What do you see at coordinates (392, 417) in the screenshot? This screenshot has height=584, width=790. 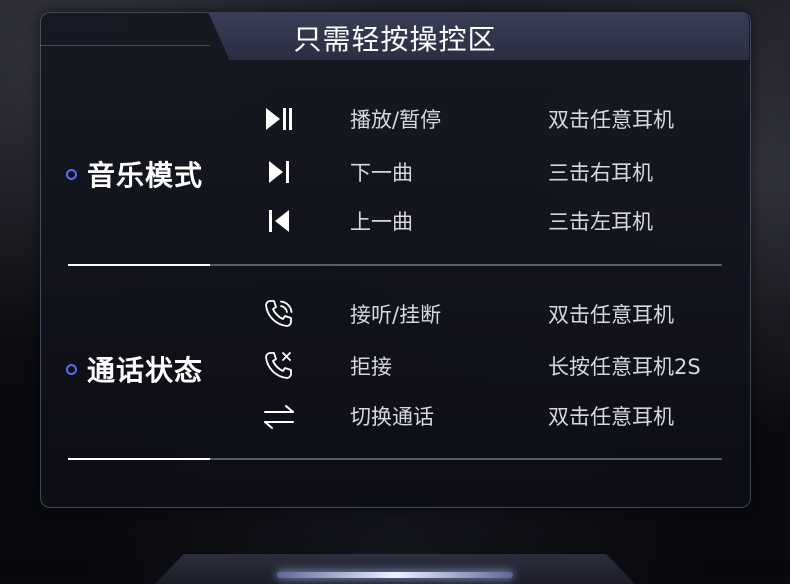 I see `switch-call-action: 切换通话` at bounding box center [392, 417].